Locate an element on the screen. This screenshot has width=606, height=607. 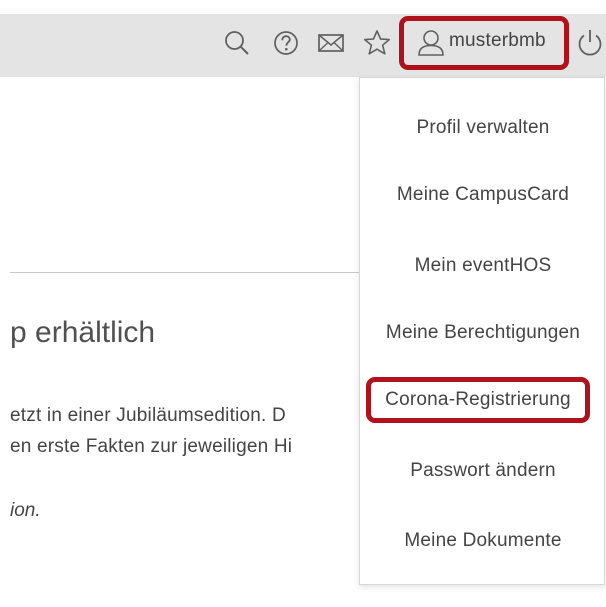
user-icon is located at coordinates (431, 43).